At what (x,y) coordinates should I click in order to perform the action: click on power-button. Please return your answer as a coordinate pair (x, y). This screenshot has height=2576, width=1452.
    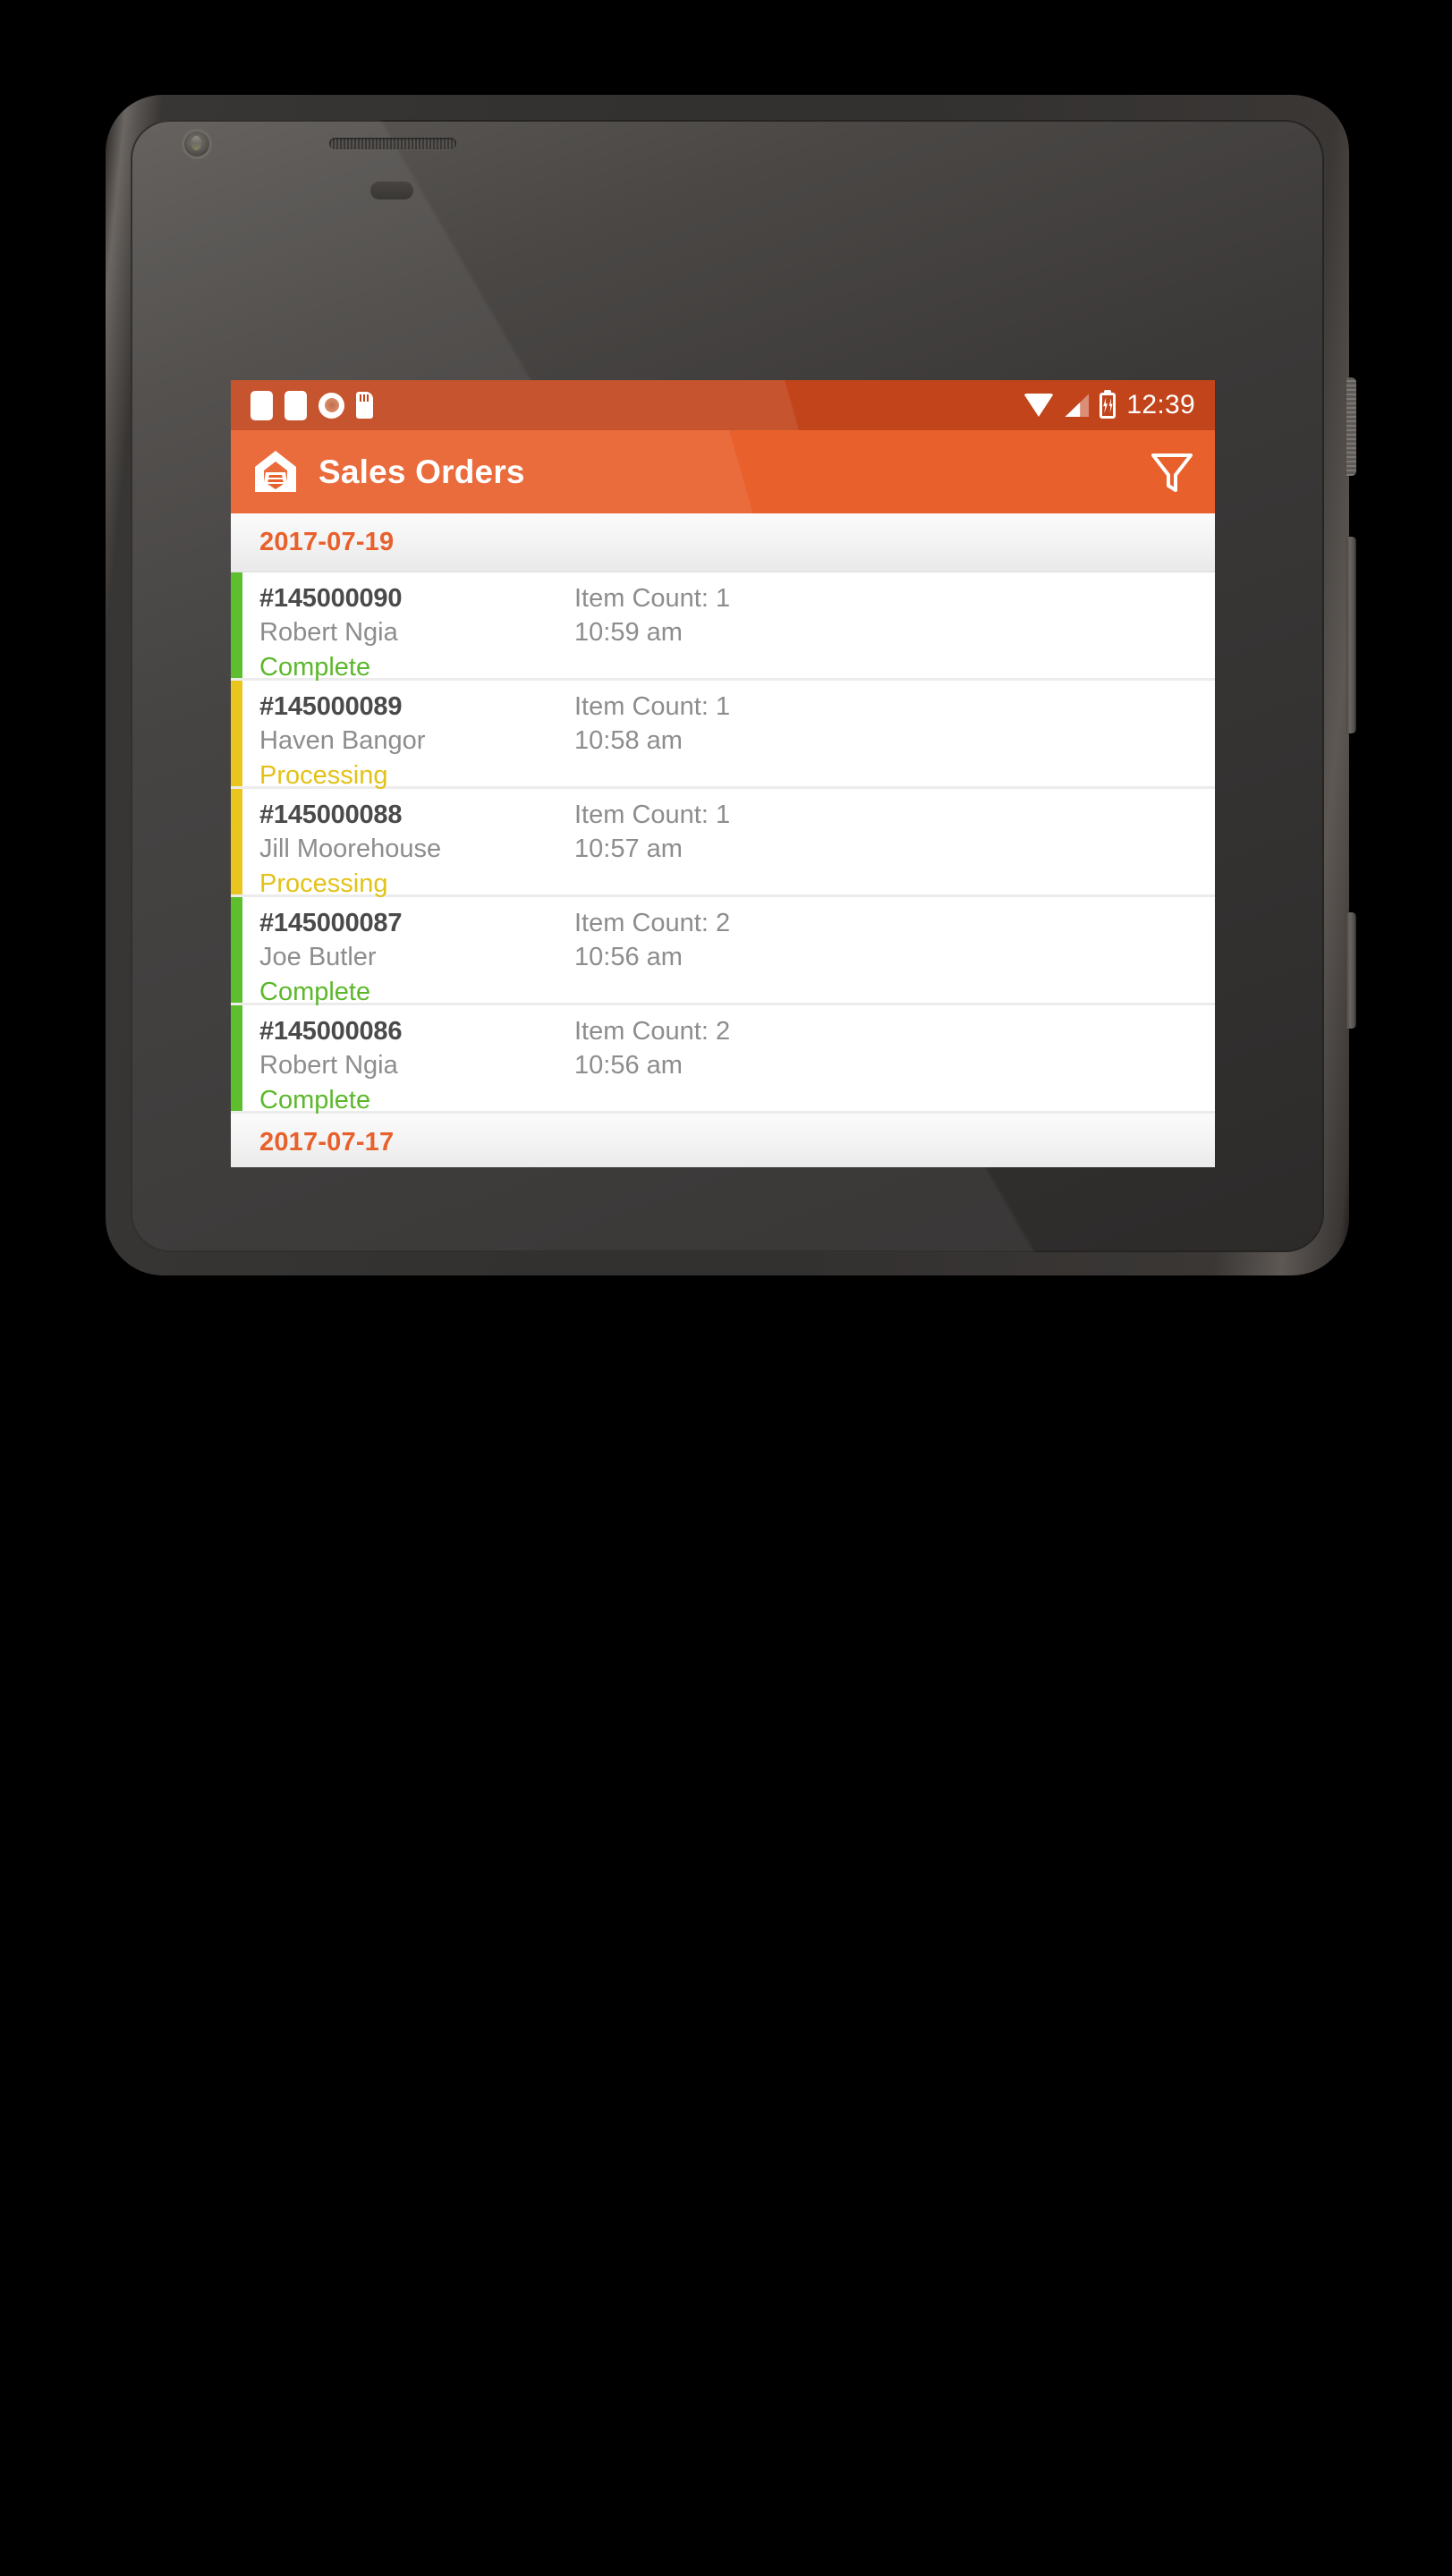
    Looking at the image, I should click on (1351, 426).